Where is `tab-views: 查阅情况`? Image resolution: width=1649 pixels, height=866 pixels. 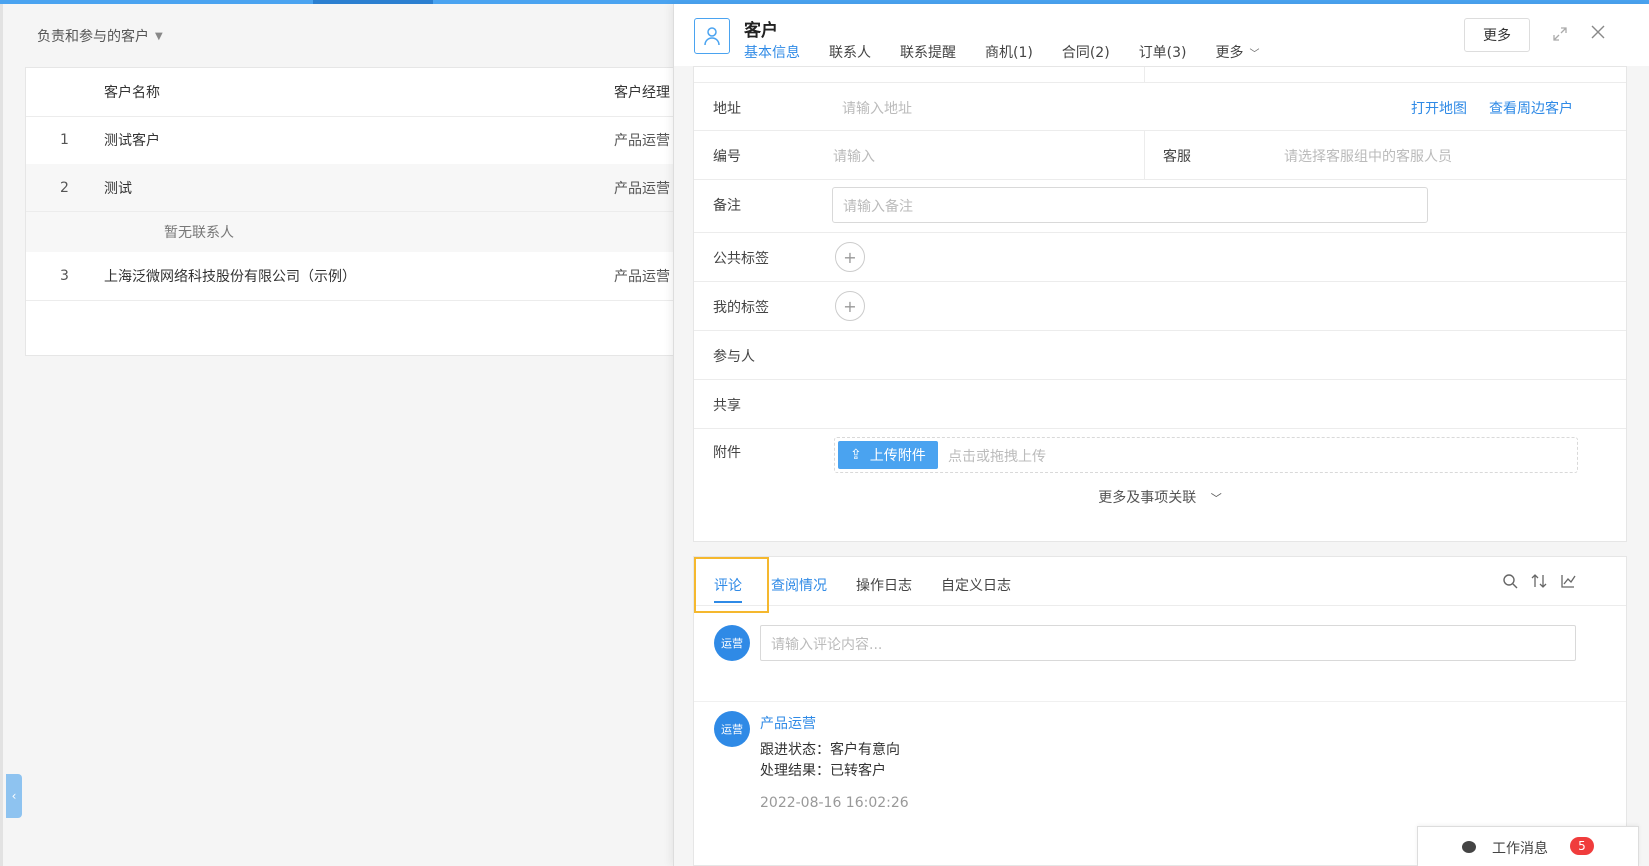
tab-views: 查阅情况 is located at coordinates (799, 585).